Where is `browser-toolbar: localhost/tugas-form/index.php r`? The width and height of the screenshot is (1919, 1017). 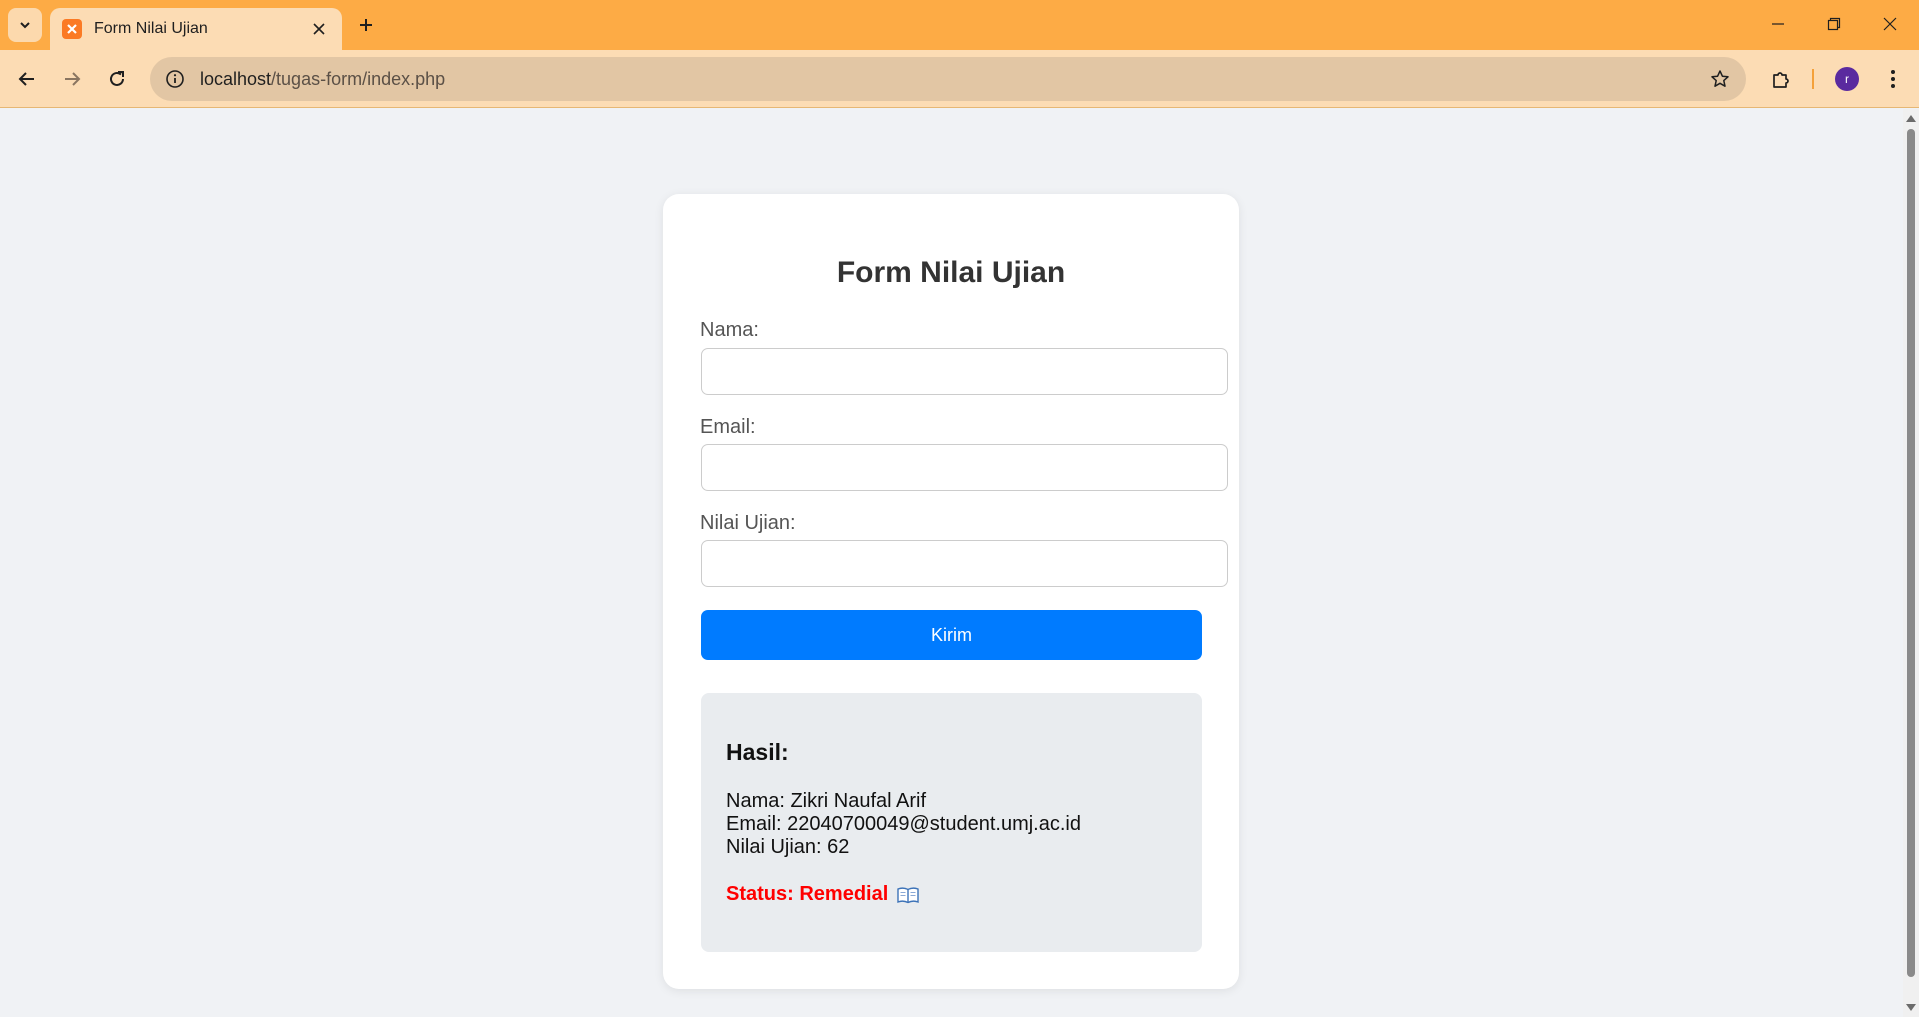
browser-toolbar: localhost/tugas-form/index.php r is located at coordinates (959, 79).